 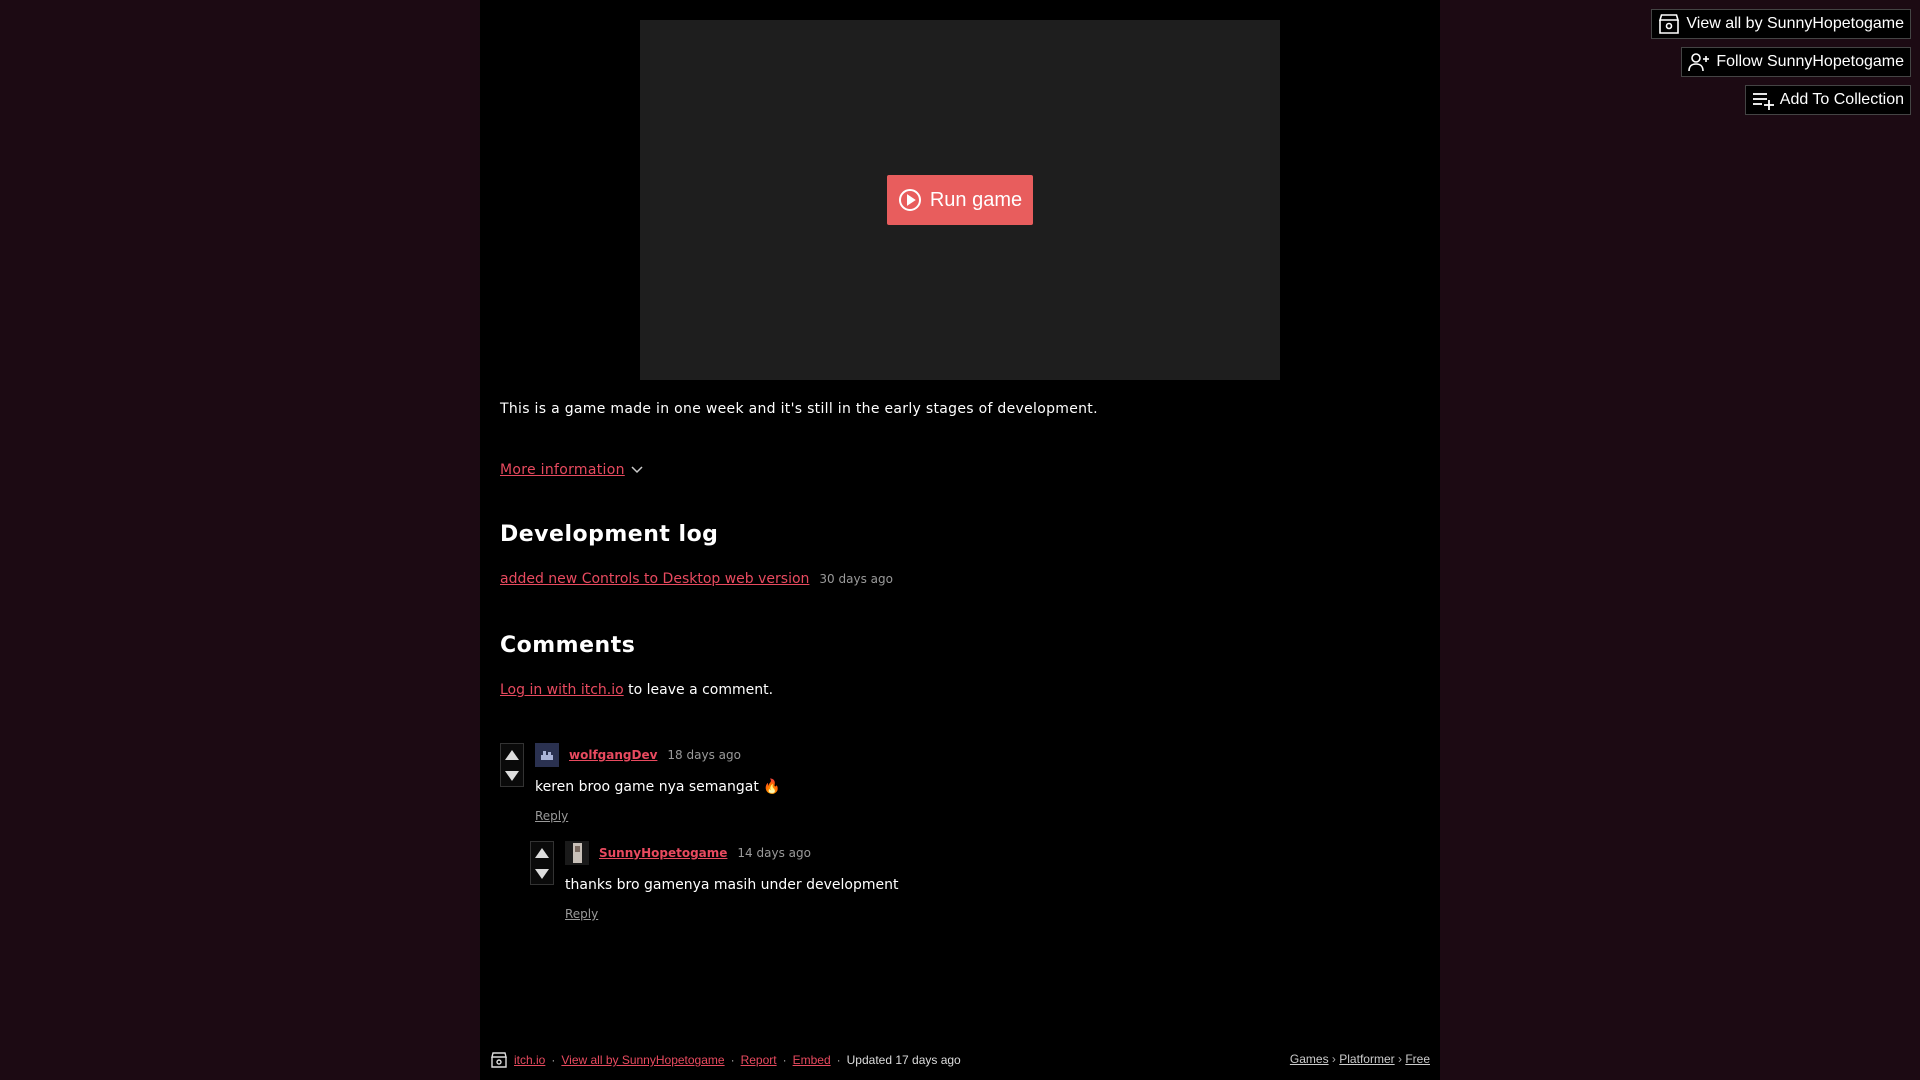 I want to click on breadcrumb-item: Free, so click(x=1417, y=1059).